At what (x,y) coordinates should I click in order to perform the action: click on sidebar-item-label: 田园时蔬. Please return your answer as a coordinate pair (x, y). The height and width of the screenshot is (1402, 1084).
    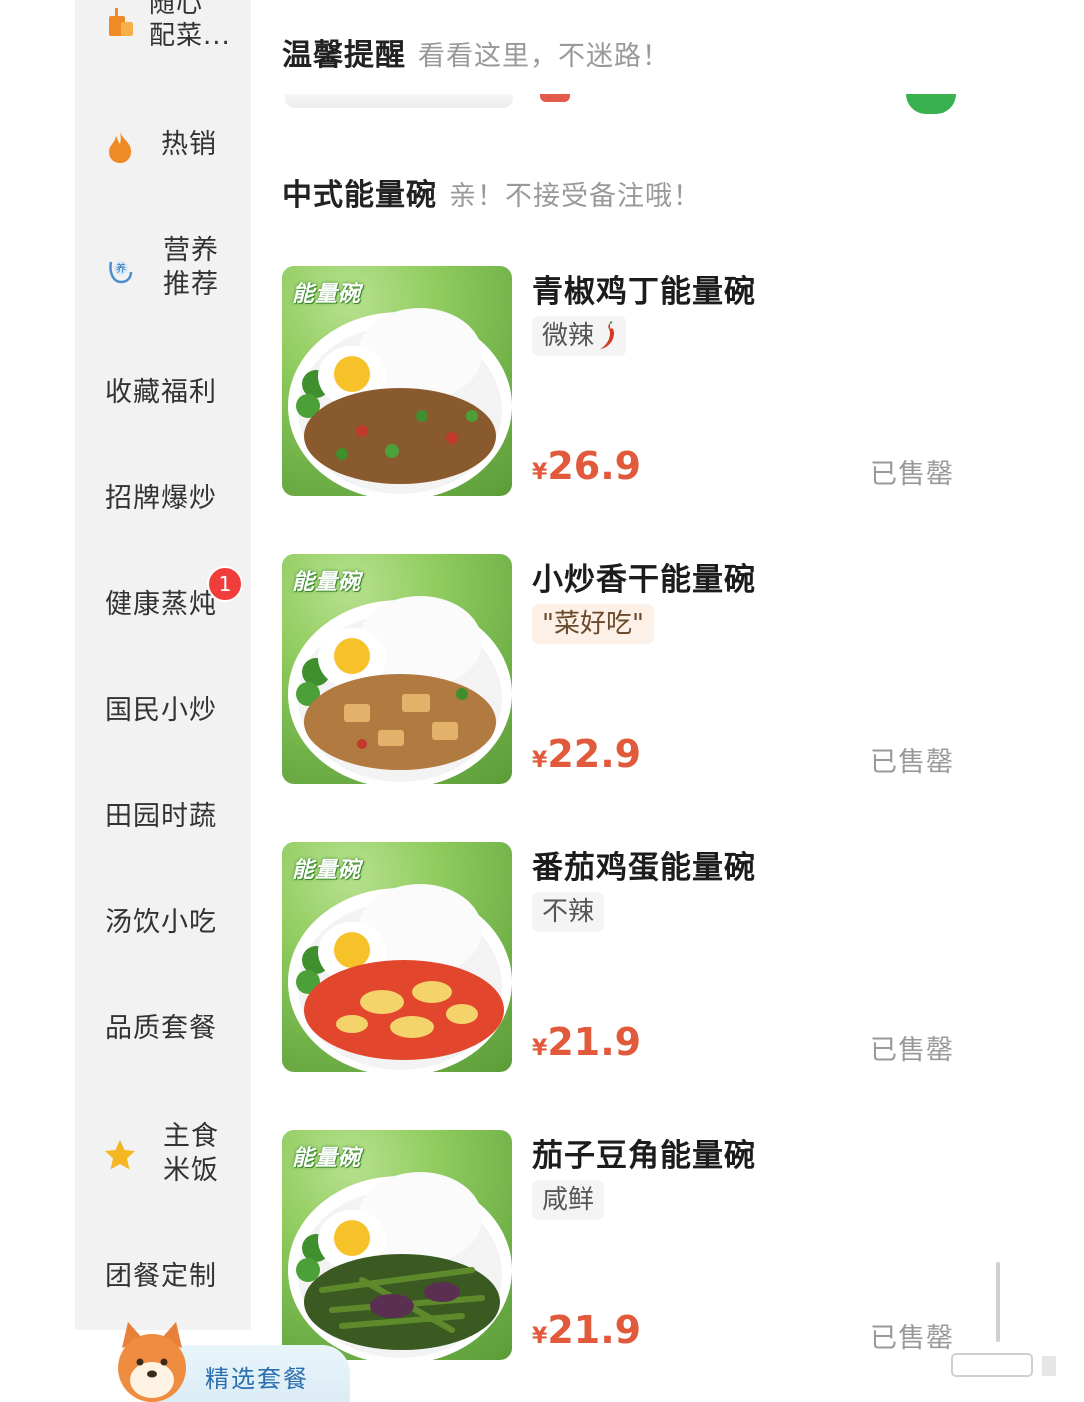
    Looking at the image, I should click on (161, 816).